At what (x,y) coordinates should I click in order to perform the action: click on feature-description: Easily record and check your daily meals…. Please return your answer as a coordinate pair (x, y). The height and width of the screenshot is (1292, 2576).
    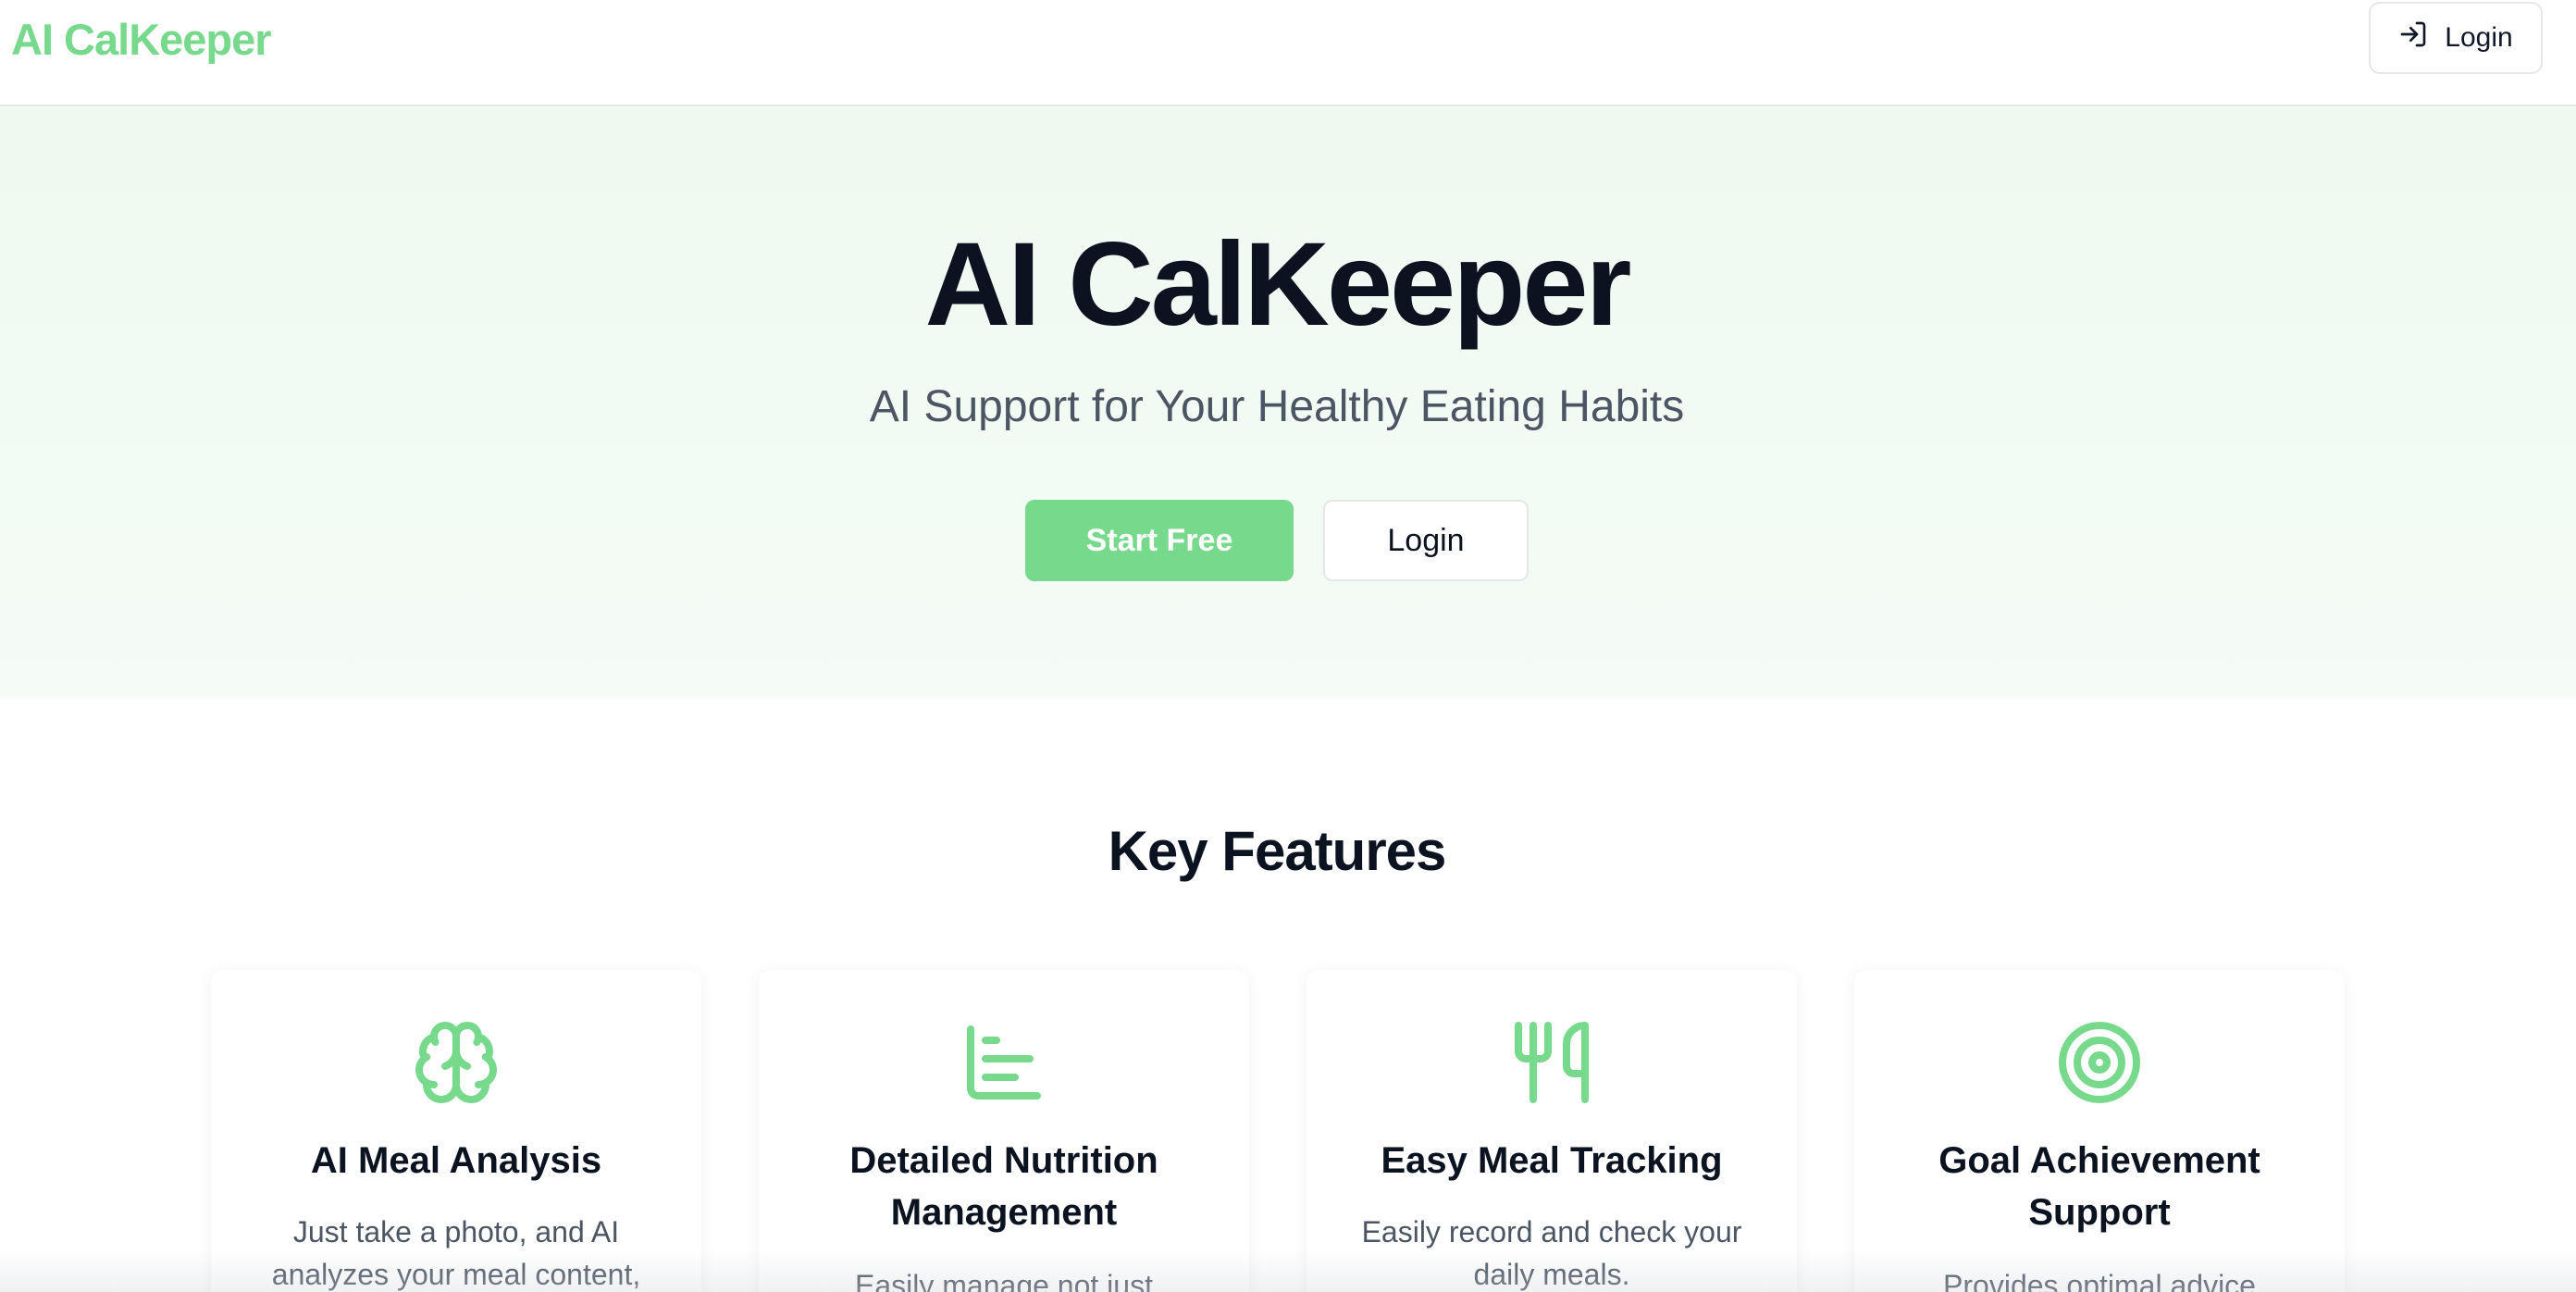
    Looking at the image, I should click on (1552, 1253).